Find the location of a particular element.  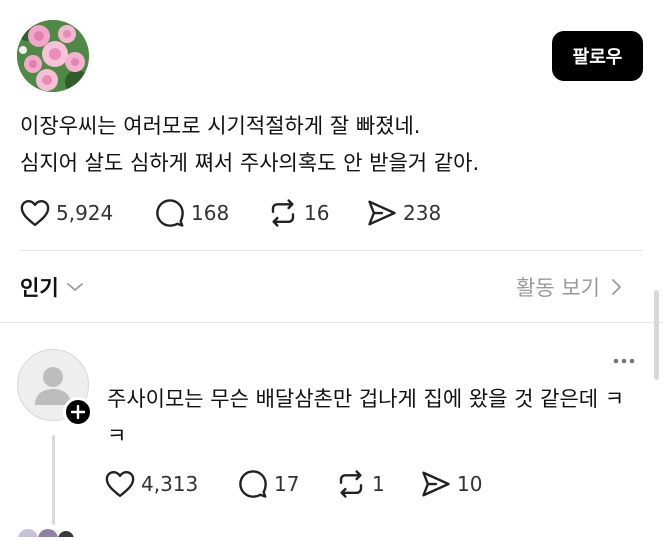

sort-dropdown: 인기 is located at coordinates (52, 287).